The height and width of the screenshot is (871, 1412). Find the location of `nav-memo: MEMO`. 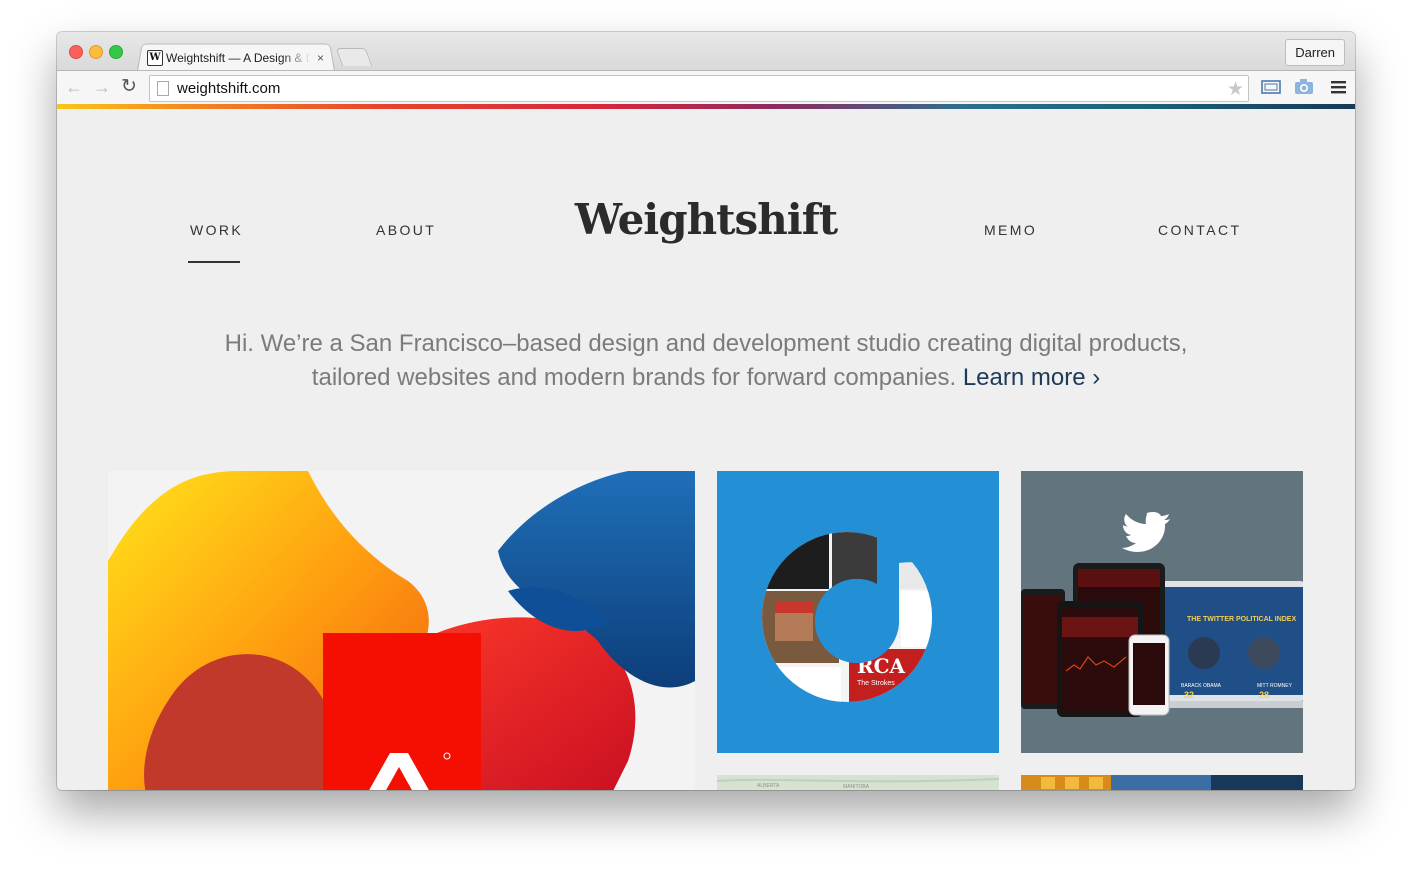

nav-memo: MEMO is located at coordinates (1010, 230).